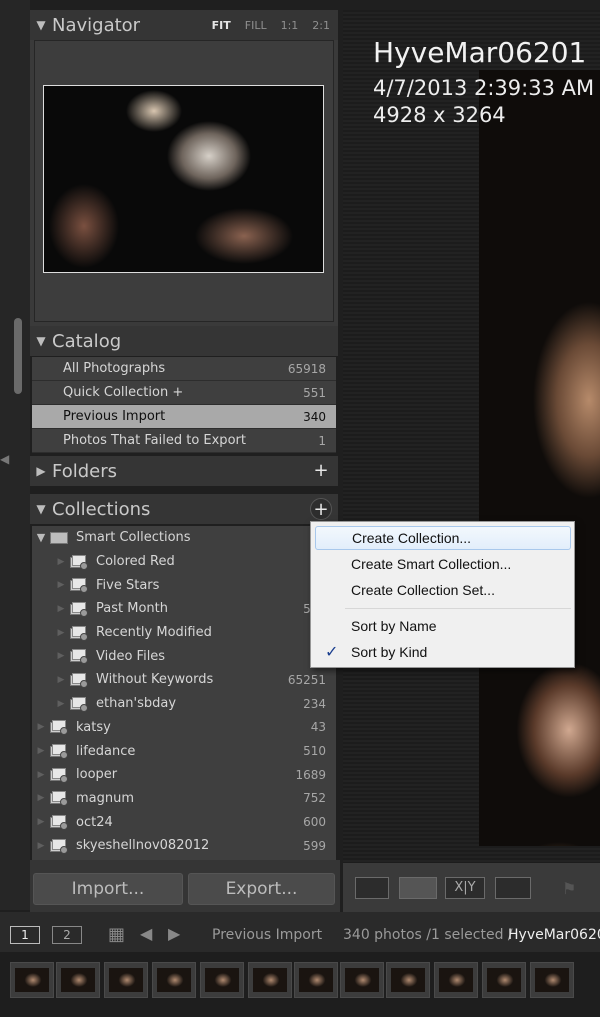 This screenshot has width=600, height=1017. I want to click on collection-set-smart-collections: ▼ Smart Collections, so click(184, 538).